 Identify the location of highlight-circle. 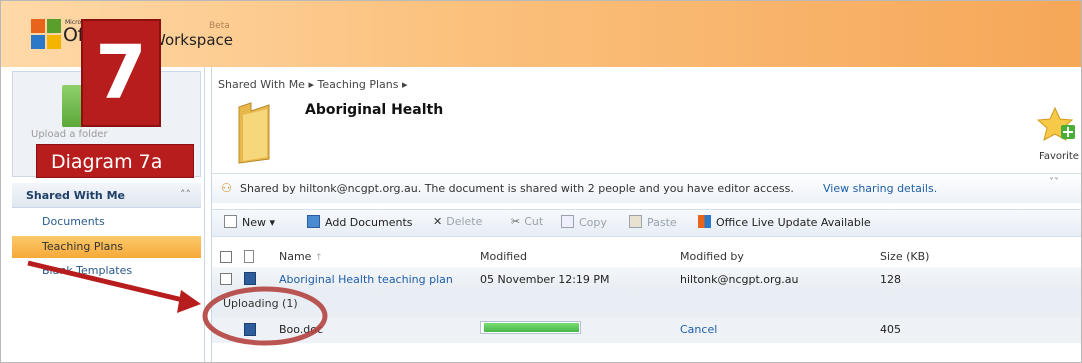
(265, 316).